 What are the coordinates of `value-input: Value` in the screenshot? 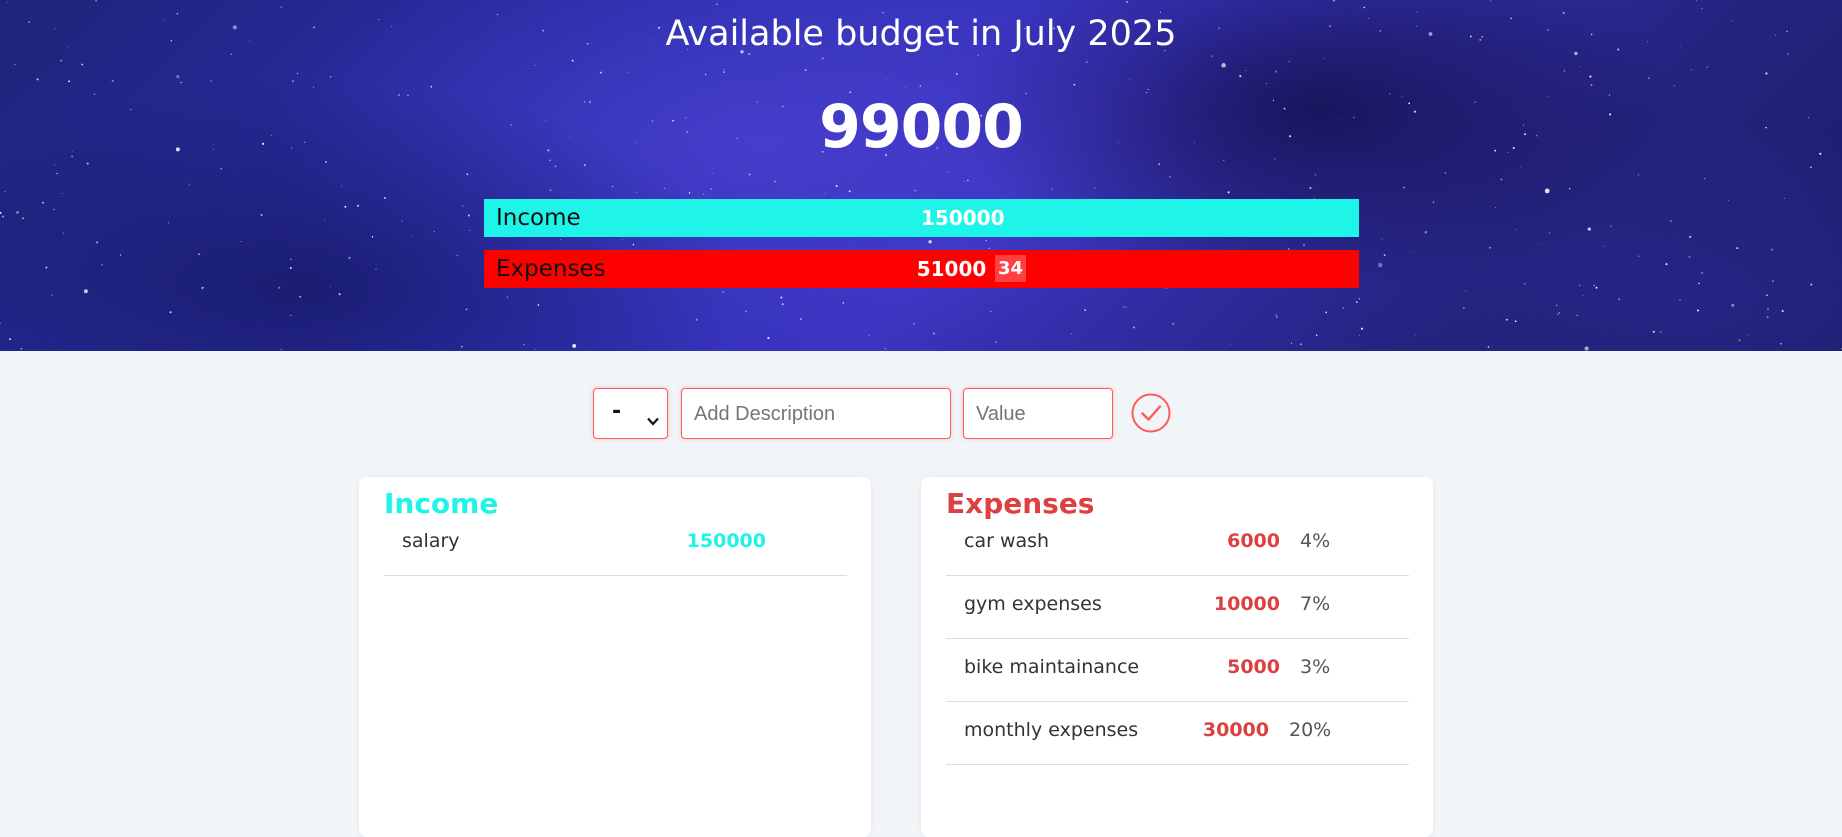 It's located at (1038, 413).